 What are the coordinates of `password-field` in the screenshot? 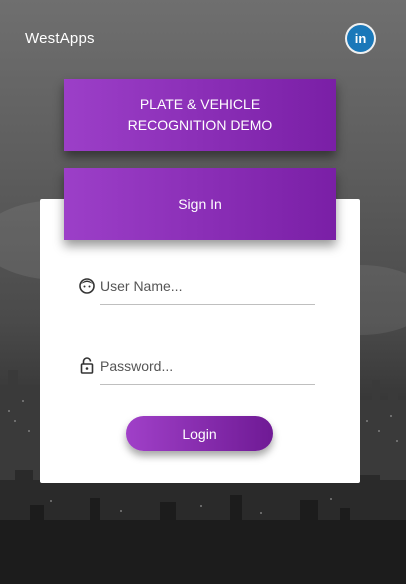 It's located at (198, 368).